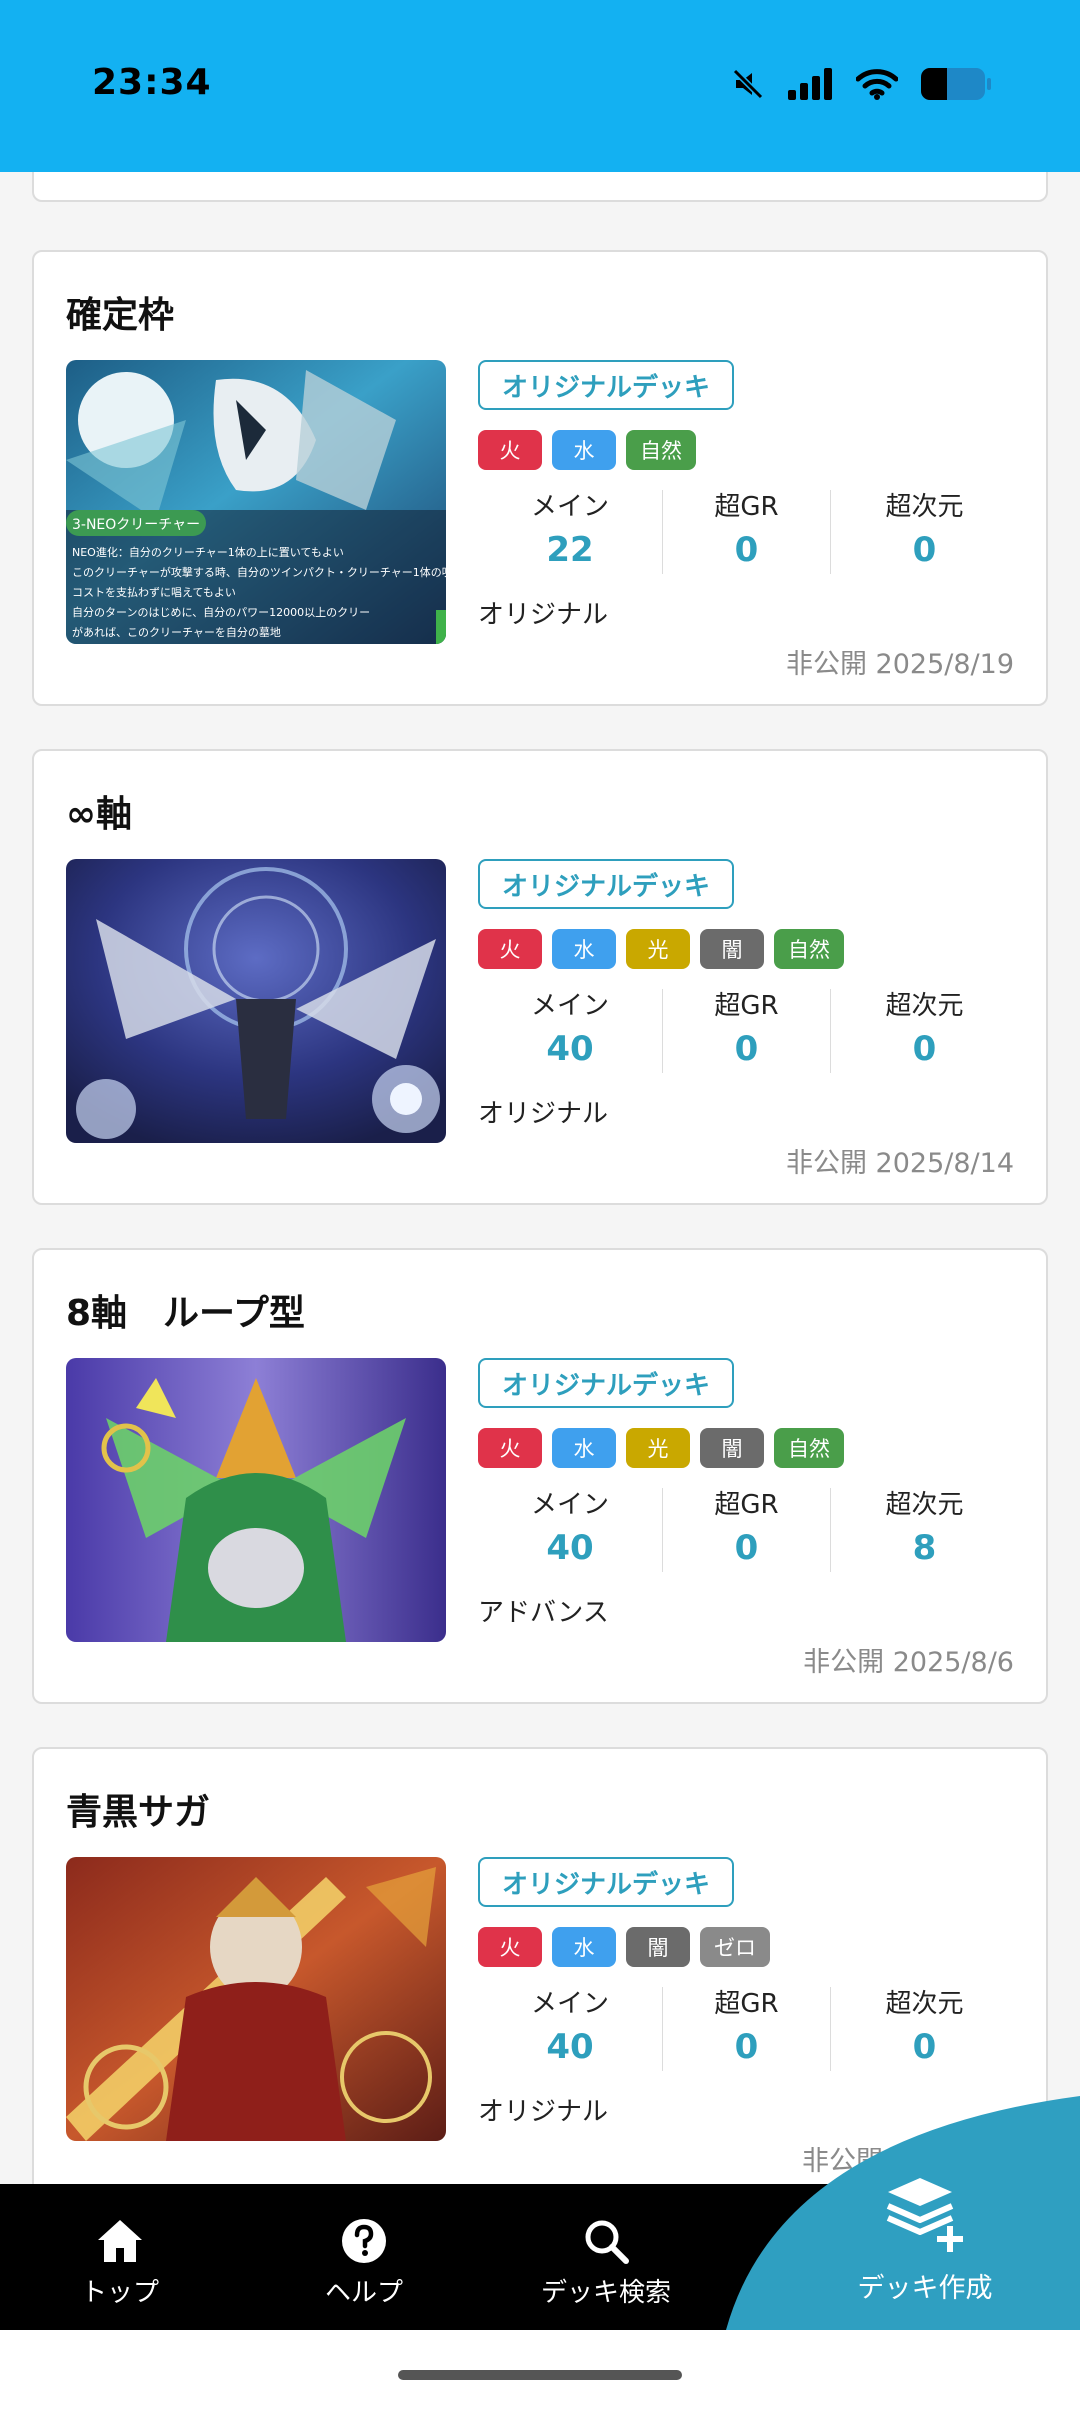 The height and width of the screenshot is (2424, 1080). I want to click on create-deck-button: デッキ作成, so click(900, 2213).